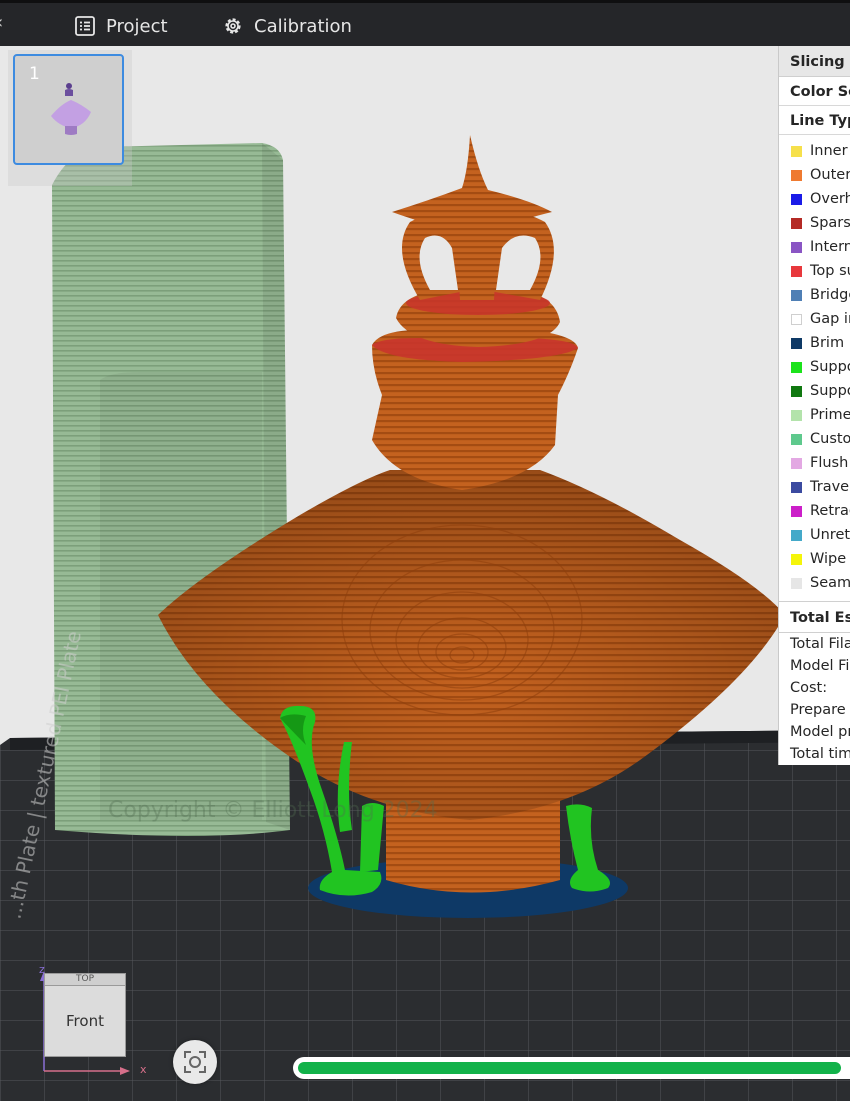  What do you see at coordinates (830, 223) in the screenshot?
I see `legend-label: Sparse` at bounding box center [830, 223].